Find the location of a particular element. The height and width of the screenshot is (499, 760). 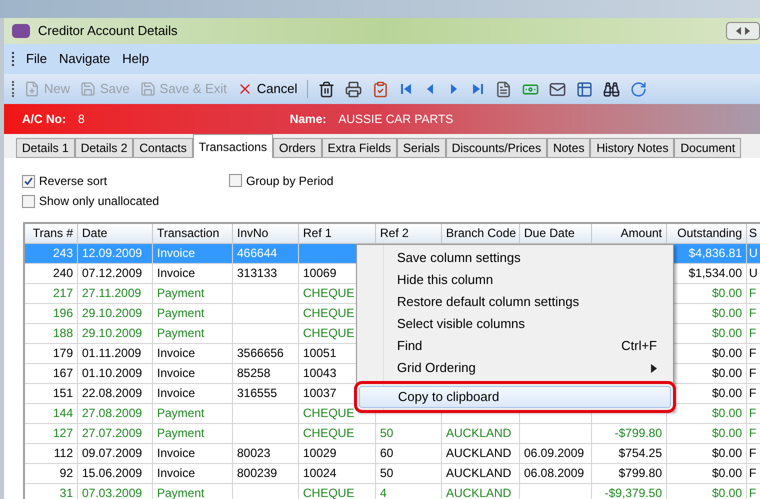

table-cell: $799.80 is located at coordinates (640, 473).